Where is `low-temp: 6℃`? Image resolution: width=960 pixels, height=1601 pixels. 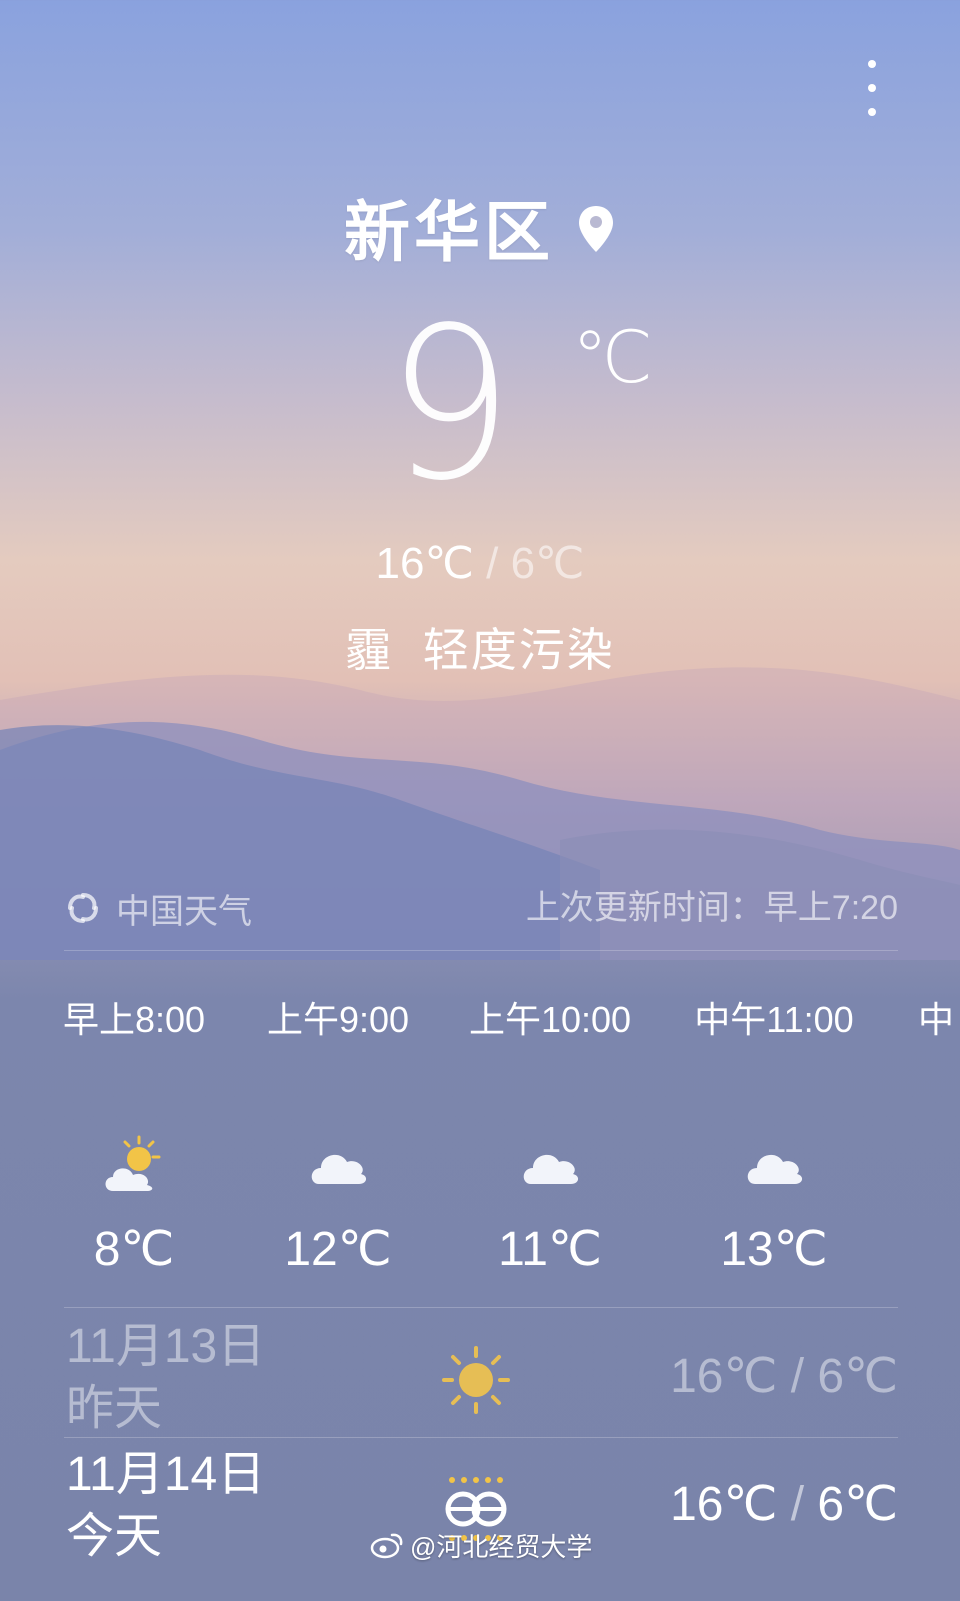 low-temp: 6℃ is located at coordinates (547, 563).